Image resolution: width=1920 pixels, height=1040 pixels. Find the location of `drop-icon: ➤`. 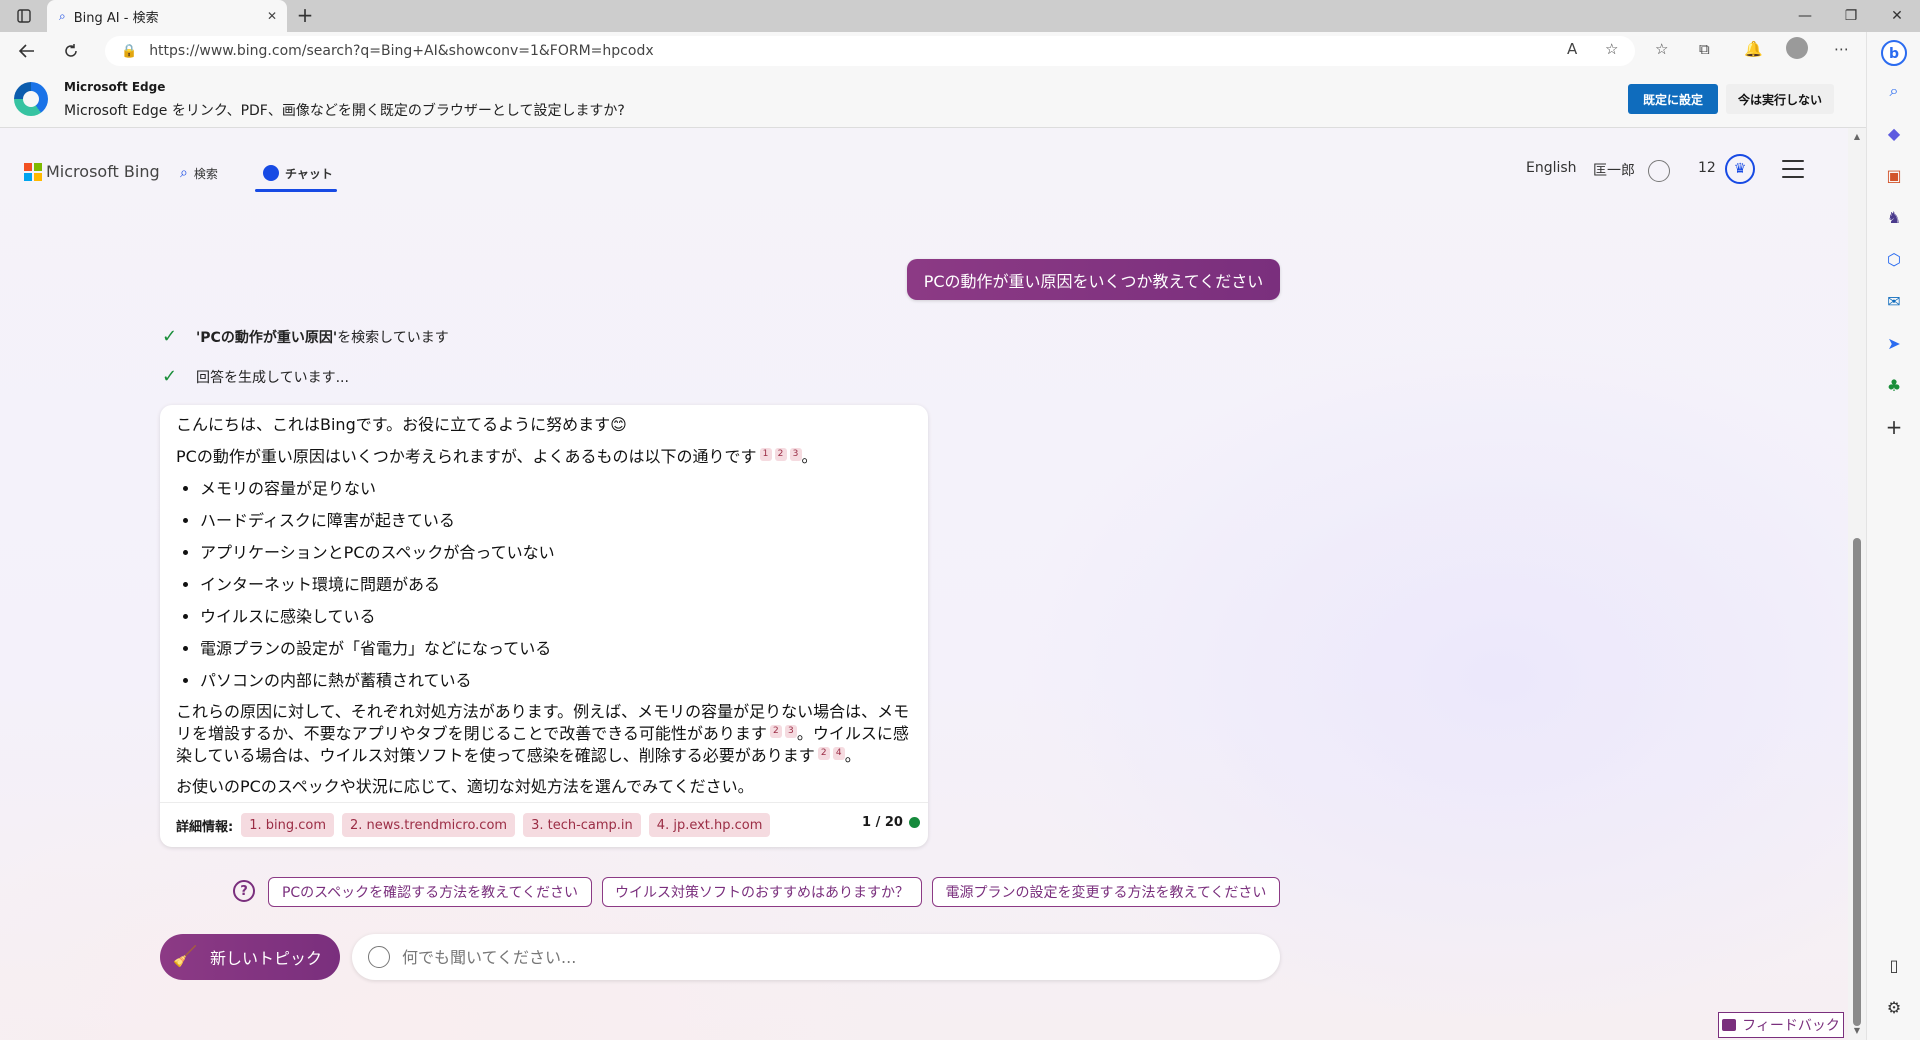

drop-icon: ➤ is located at coordinates (1894, 343).